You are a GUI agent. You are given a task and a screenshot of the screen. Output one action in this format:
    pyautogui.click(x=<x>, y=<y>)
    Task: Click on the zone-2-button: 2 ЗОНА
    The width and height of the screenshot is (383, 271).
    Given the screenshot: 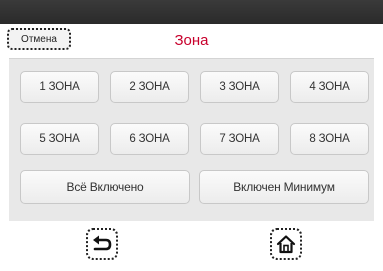 What is the action you would take?
    pyautogui.click(x=149, y=87)
    